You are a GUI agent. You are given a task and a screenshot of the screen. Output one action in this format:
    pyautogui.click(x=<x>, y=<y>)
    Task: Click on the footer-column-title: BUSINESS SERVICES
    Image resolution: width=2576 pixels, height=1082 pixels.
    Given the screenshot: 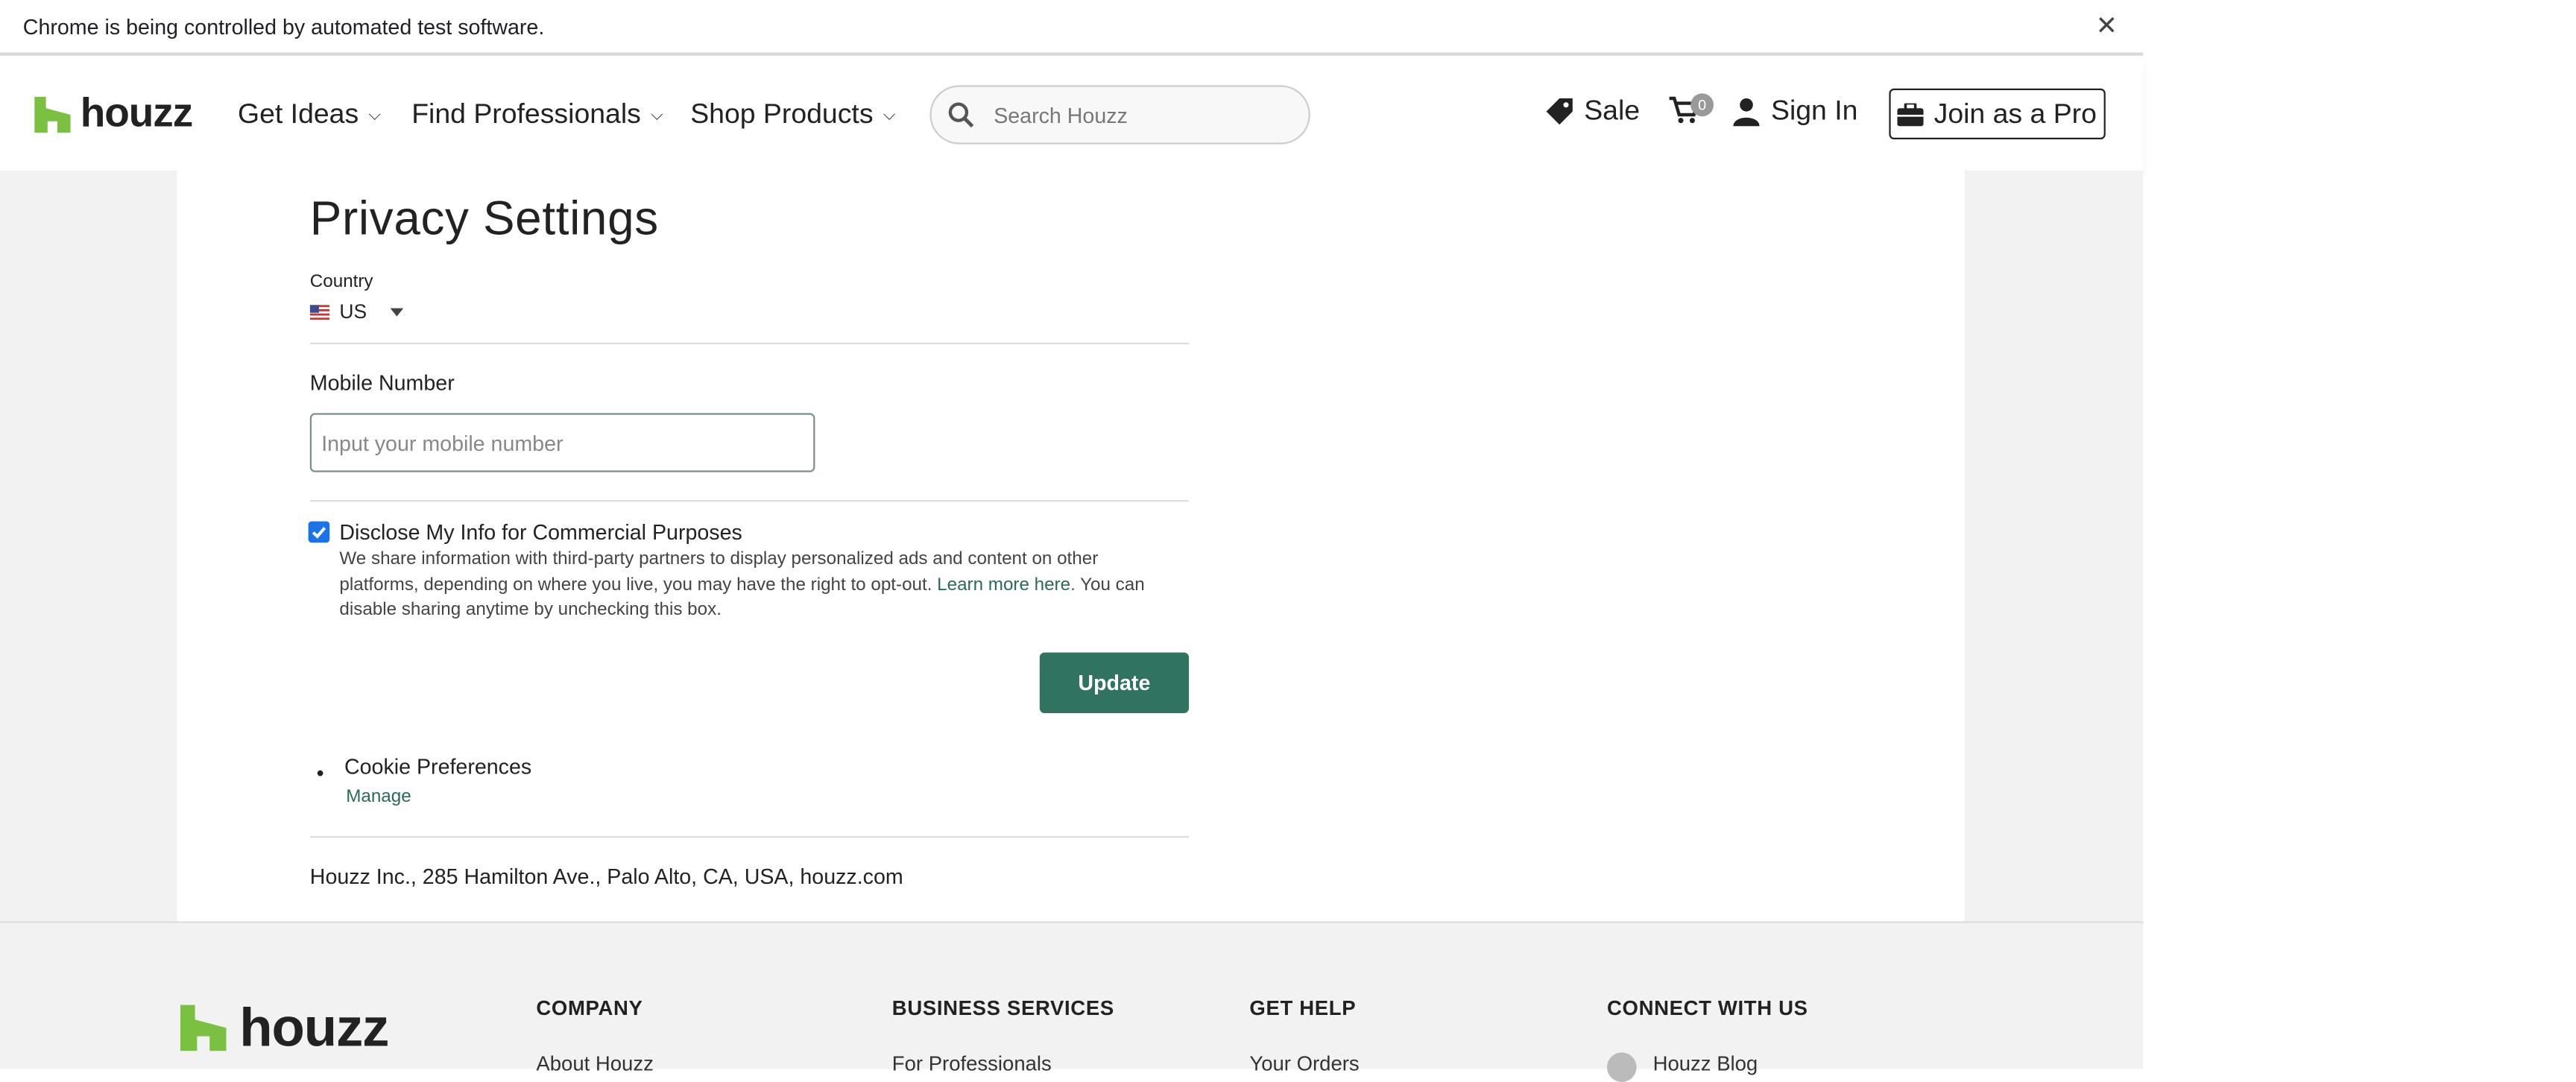 What is the action you would take?
    pyautogui.click(x=1002, y=1008)
    